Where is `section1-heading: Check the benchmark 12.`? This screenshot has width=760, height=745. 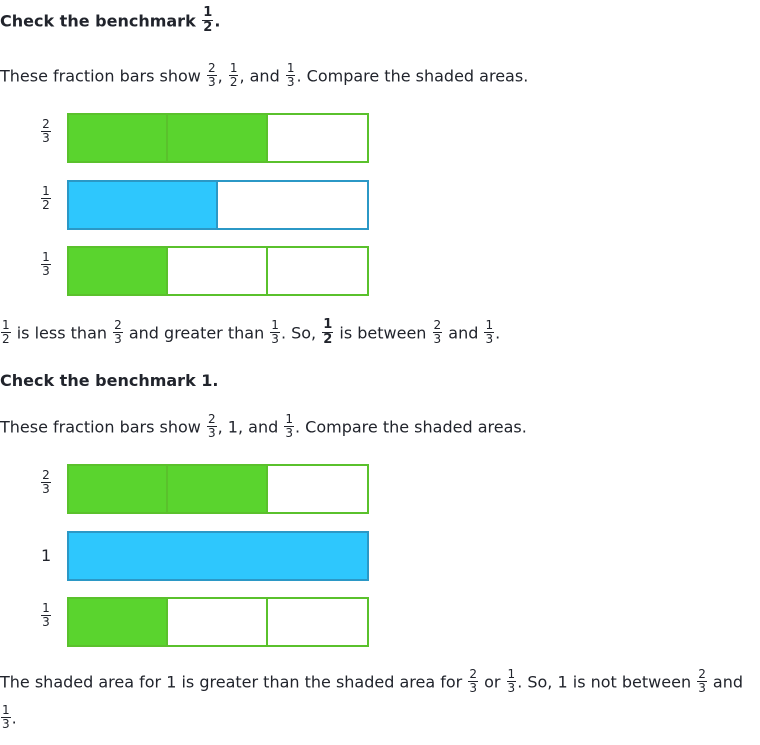
section1-heading: Check the benchmark 12. is located at coordinates (110, 20).